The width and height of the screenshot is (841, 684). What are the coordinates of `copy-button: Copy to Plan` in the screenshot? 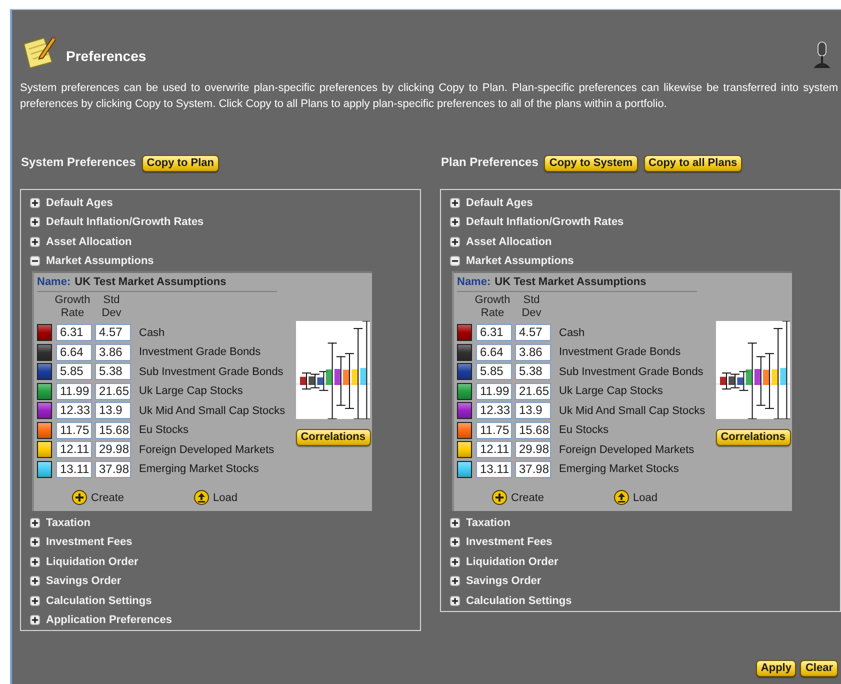 It's located at (180, 163).